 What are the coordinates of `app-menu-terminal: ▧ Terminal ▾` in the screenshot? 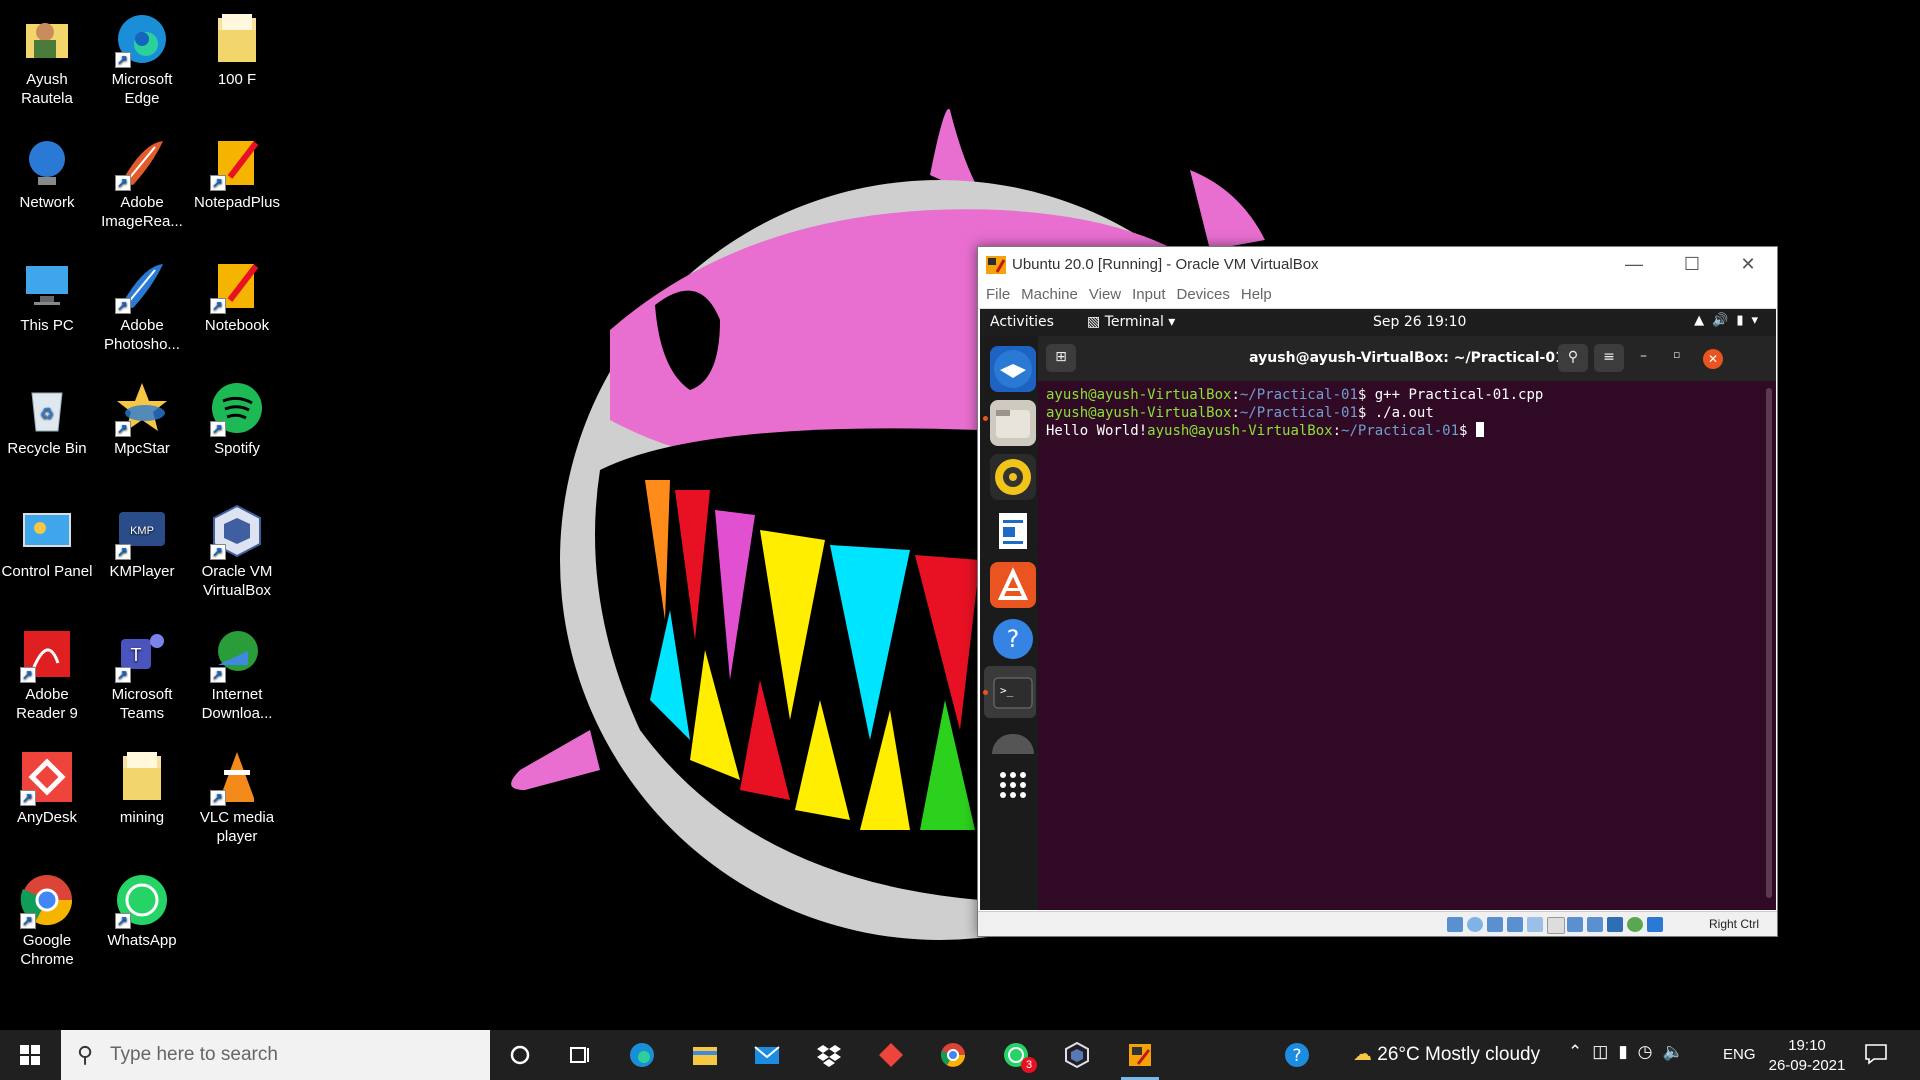 It's located at (1131, 322).